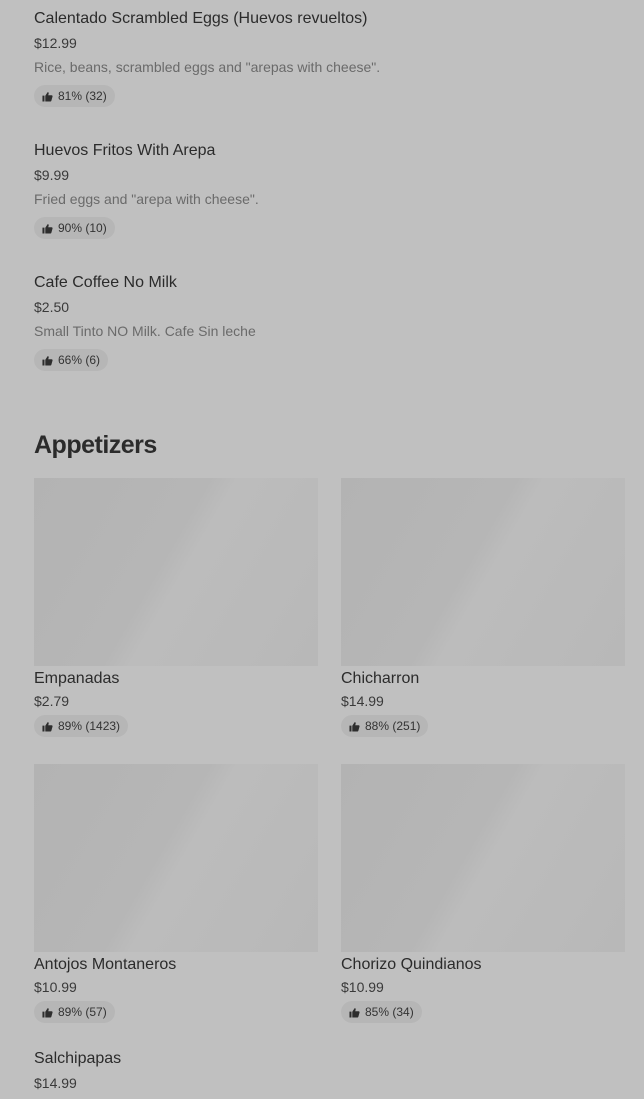 This screenshot has height=1099, width=644. What do you see at coordinates (105, 964) in the screenshot?
I see `item-name: Antojos Montaneros` at bounding box center [105, 964].